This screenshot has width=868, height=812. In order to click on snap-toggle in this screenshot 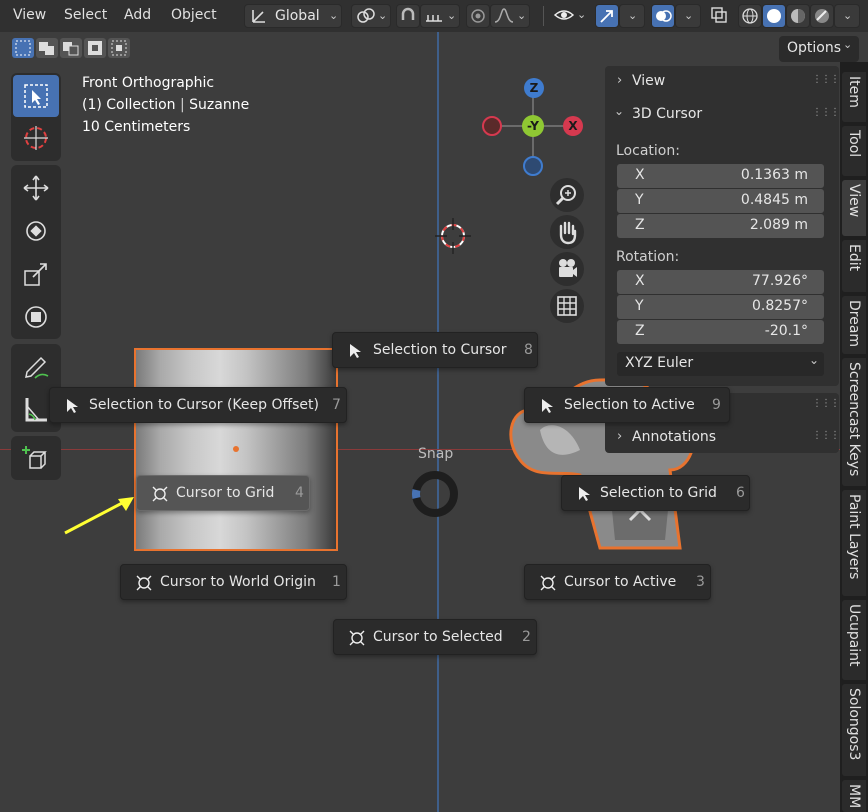, I will do `click(408, 16)`.